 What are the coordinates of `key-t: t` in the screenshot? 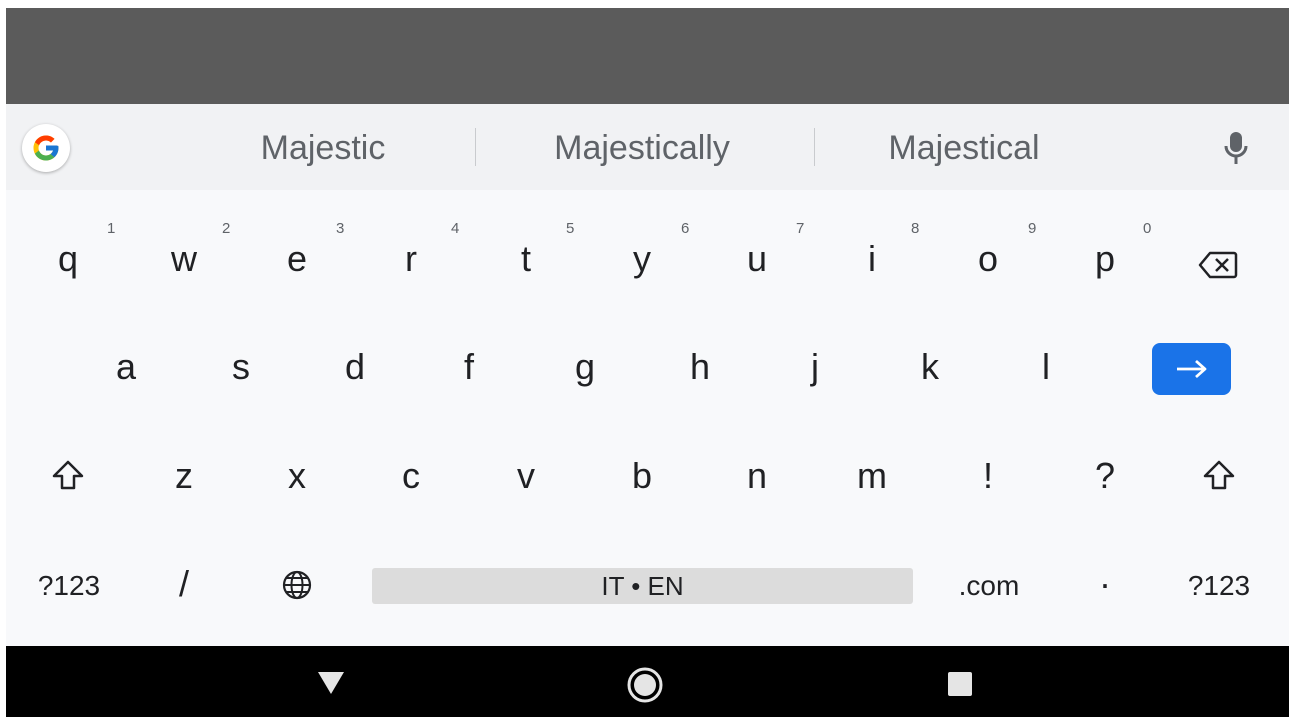 It's located at (526, 259).